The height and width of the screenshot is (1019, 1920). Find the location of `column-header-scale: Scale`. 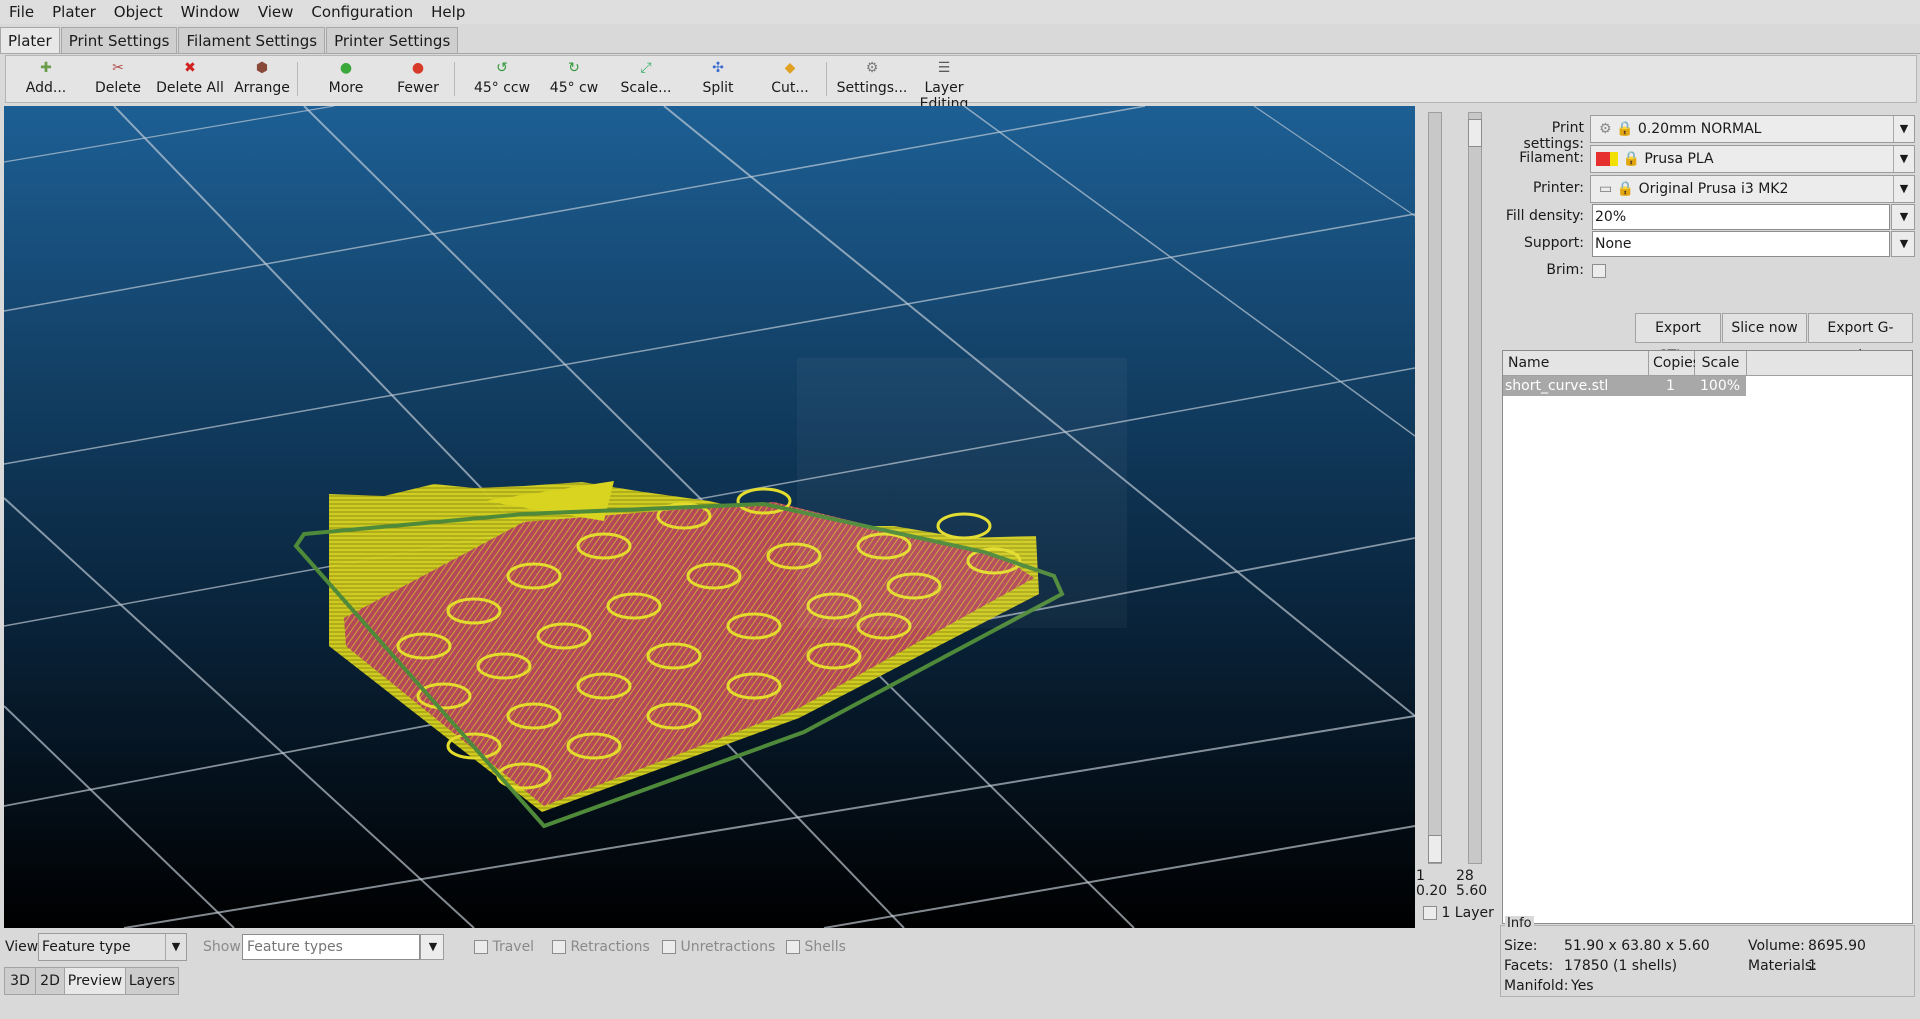

column-header-scale: Scale is located at coordinates (1721, 363).